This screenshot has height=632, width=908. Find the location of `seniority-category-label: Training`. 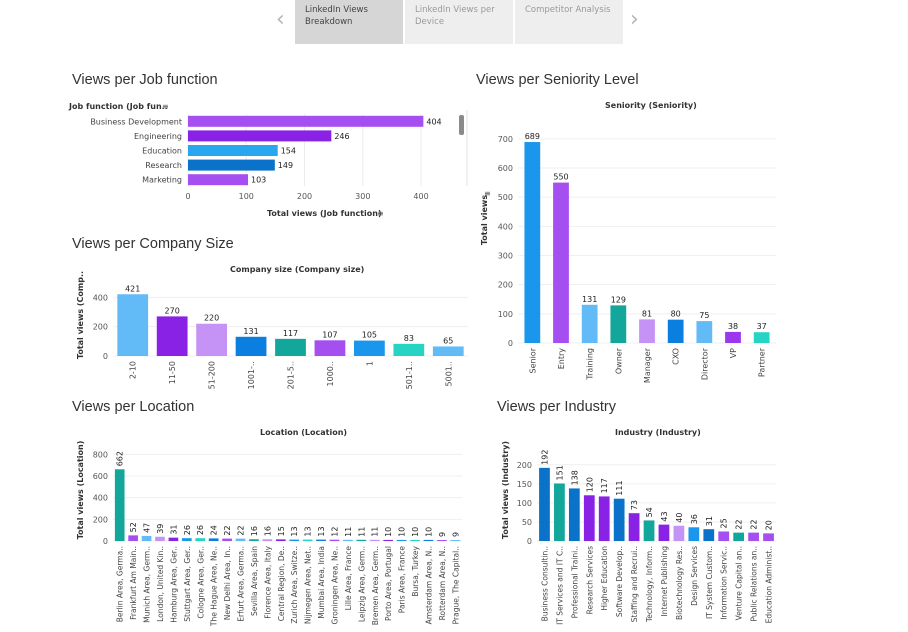

seniority-category-label: Training is located at coordinates (590, 364).